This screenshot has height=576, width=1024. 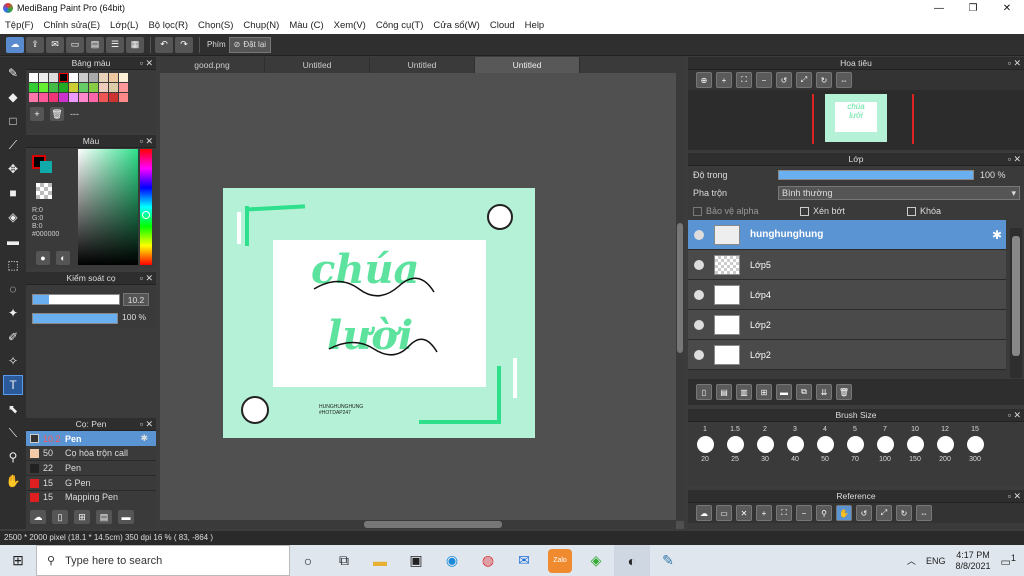 What do you see at coordinates (91, 468) in the screenshot?
I see `brush-item: 22 Pen` at bounding box center [91, 468].